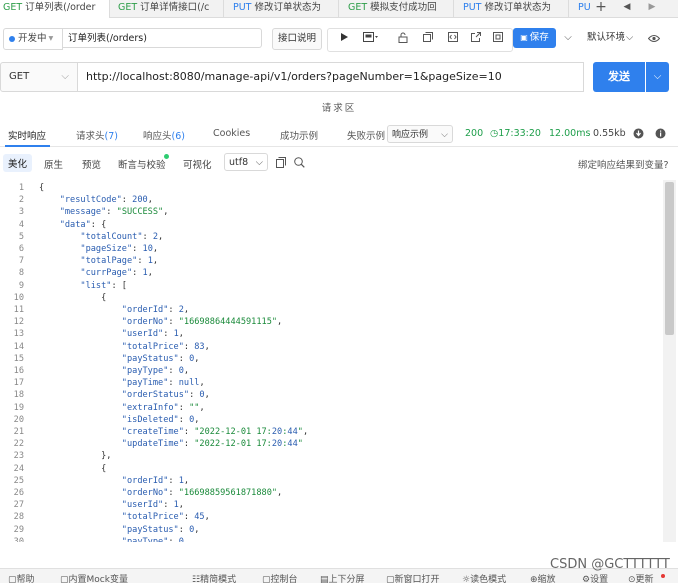 The width and height of the screenshot is (678, 583). Describe the element at coordinates (94, 577) in the screenshot. I see `mock-vars-button: ▢内置Mock变量` at that location.